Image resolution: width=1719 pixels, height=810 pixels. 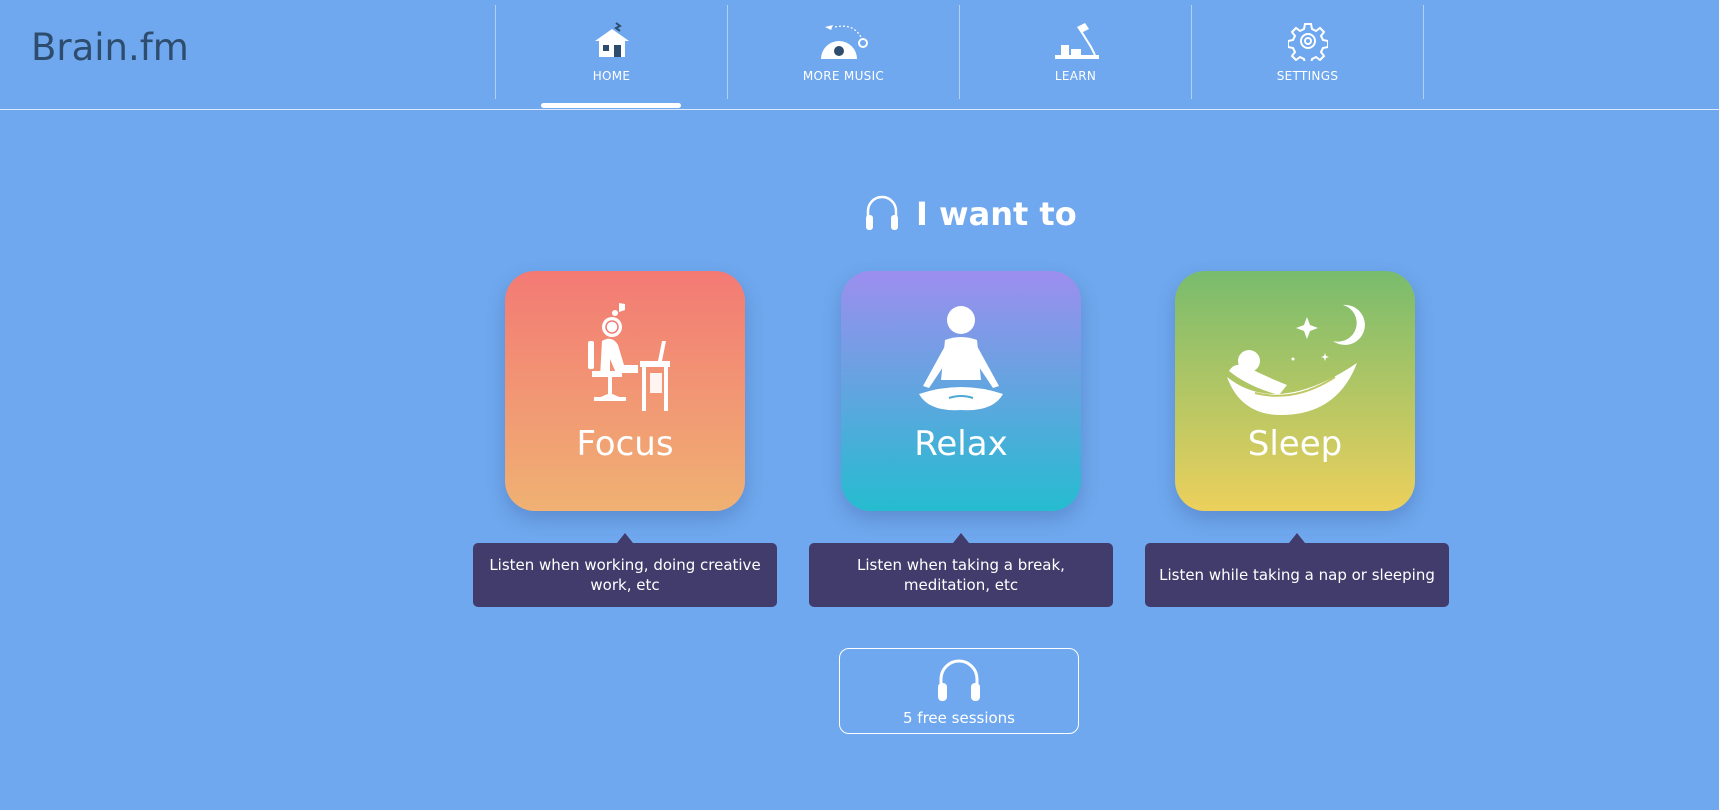 I want to click on house-icon, so click(x=612, y=40).